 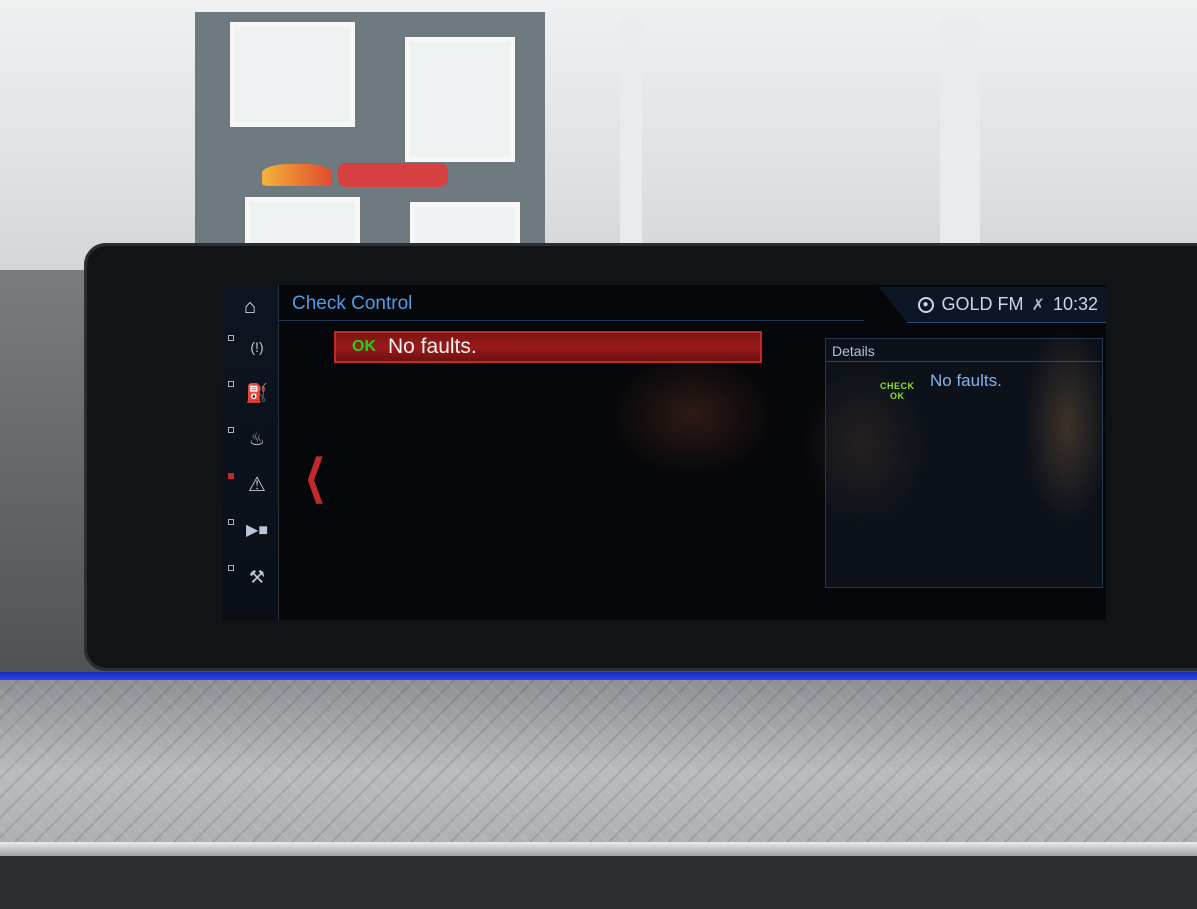 I want to click on rail-item-vehicle: ▶■, so click(x=250, y=531).